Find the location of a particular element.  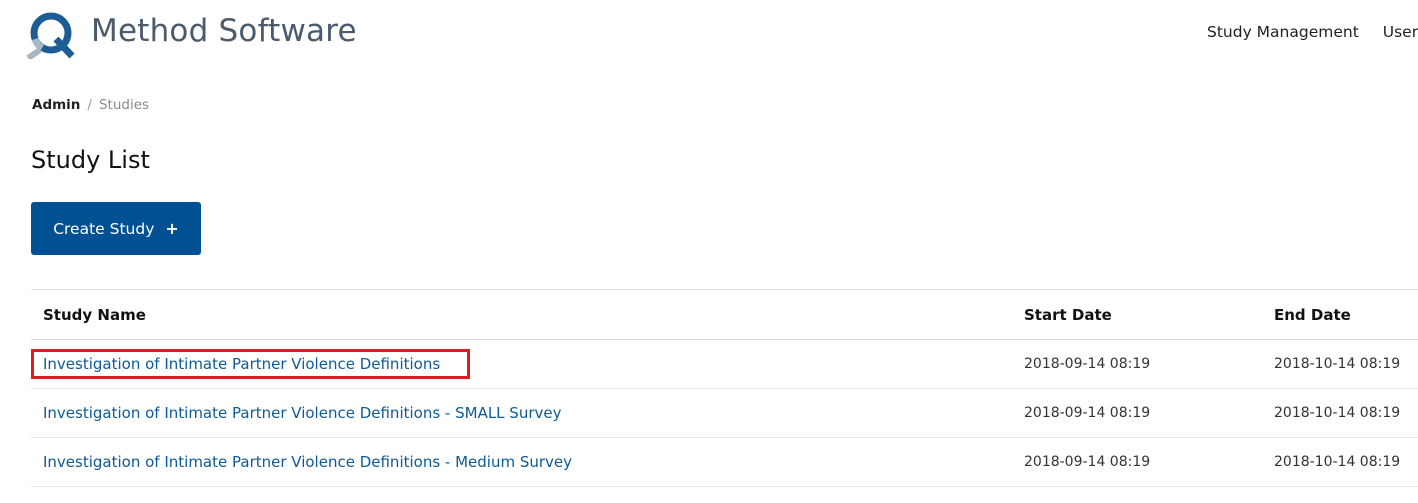

table-header-row: Study Name Start Date End Date is located at coordinates (724, 314).